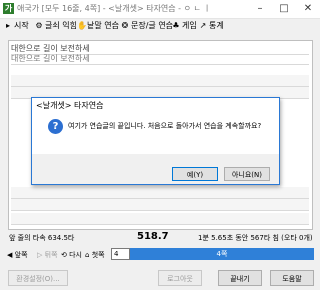 The height and width of the screenshot is (290, 320). I want to click on next-page-label: 뒤쪽, so click(51, 255).